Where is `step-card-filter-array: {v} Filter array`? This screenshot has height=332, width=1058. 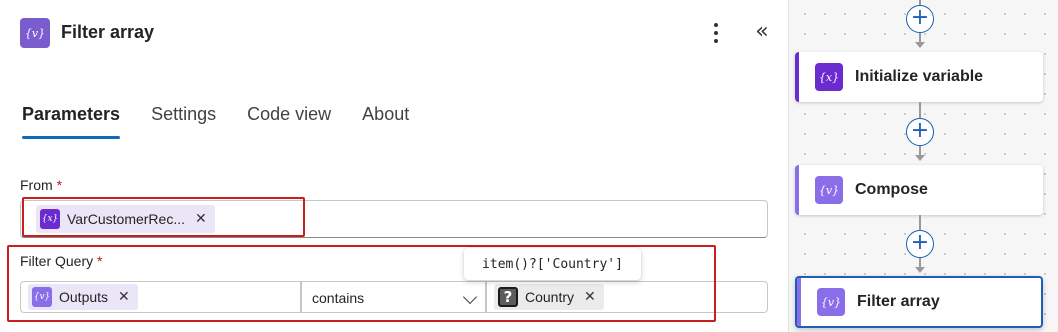
step-card-filter-array: {v} Filter array is located at coordinates (919, 302).